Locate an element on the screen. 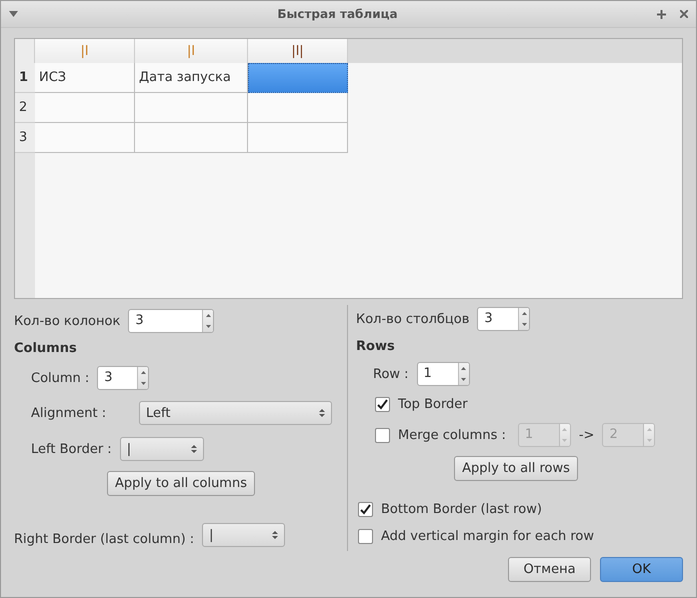 The image size is (697, 598). checkbox-label: Merge columns : is located at coordinates (452, 435).